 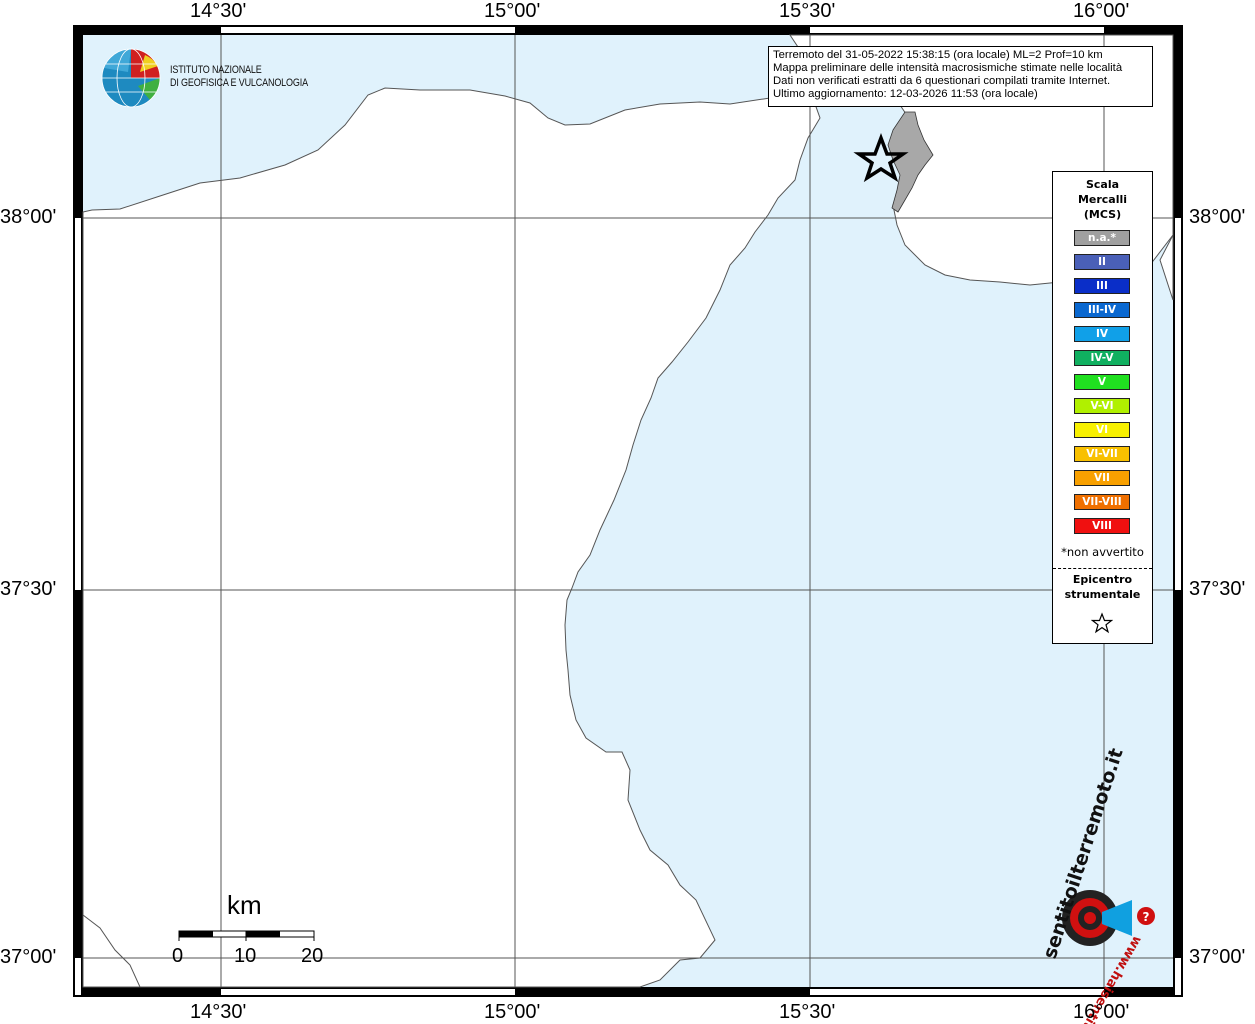 What do you see at coordinates (1102, 310) in the screenshot?
I see `legend-item: III-IV` at bounding box center [1102, 310].